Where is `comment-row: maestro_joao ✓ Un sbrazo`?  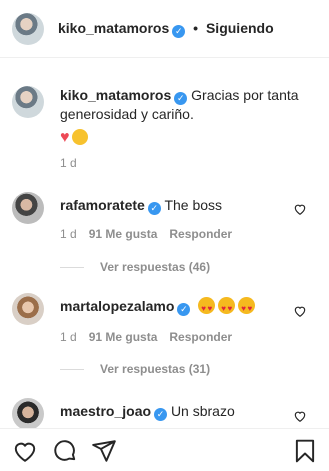
comment-row: maestro_joao ✓ Un sbrazo is located at coordinates (164, 414).